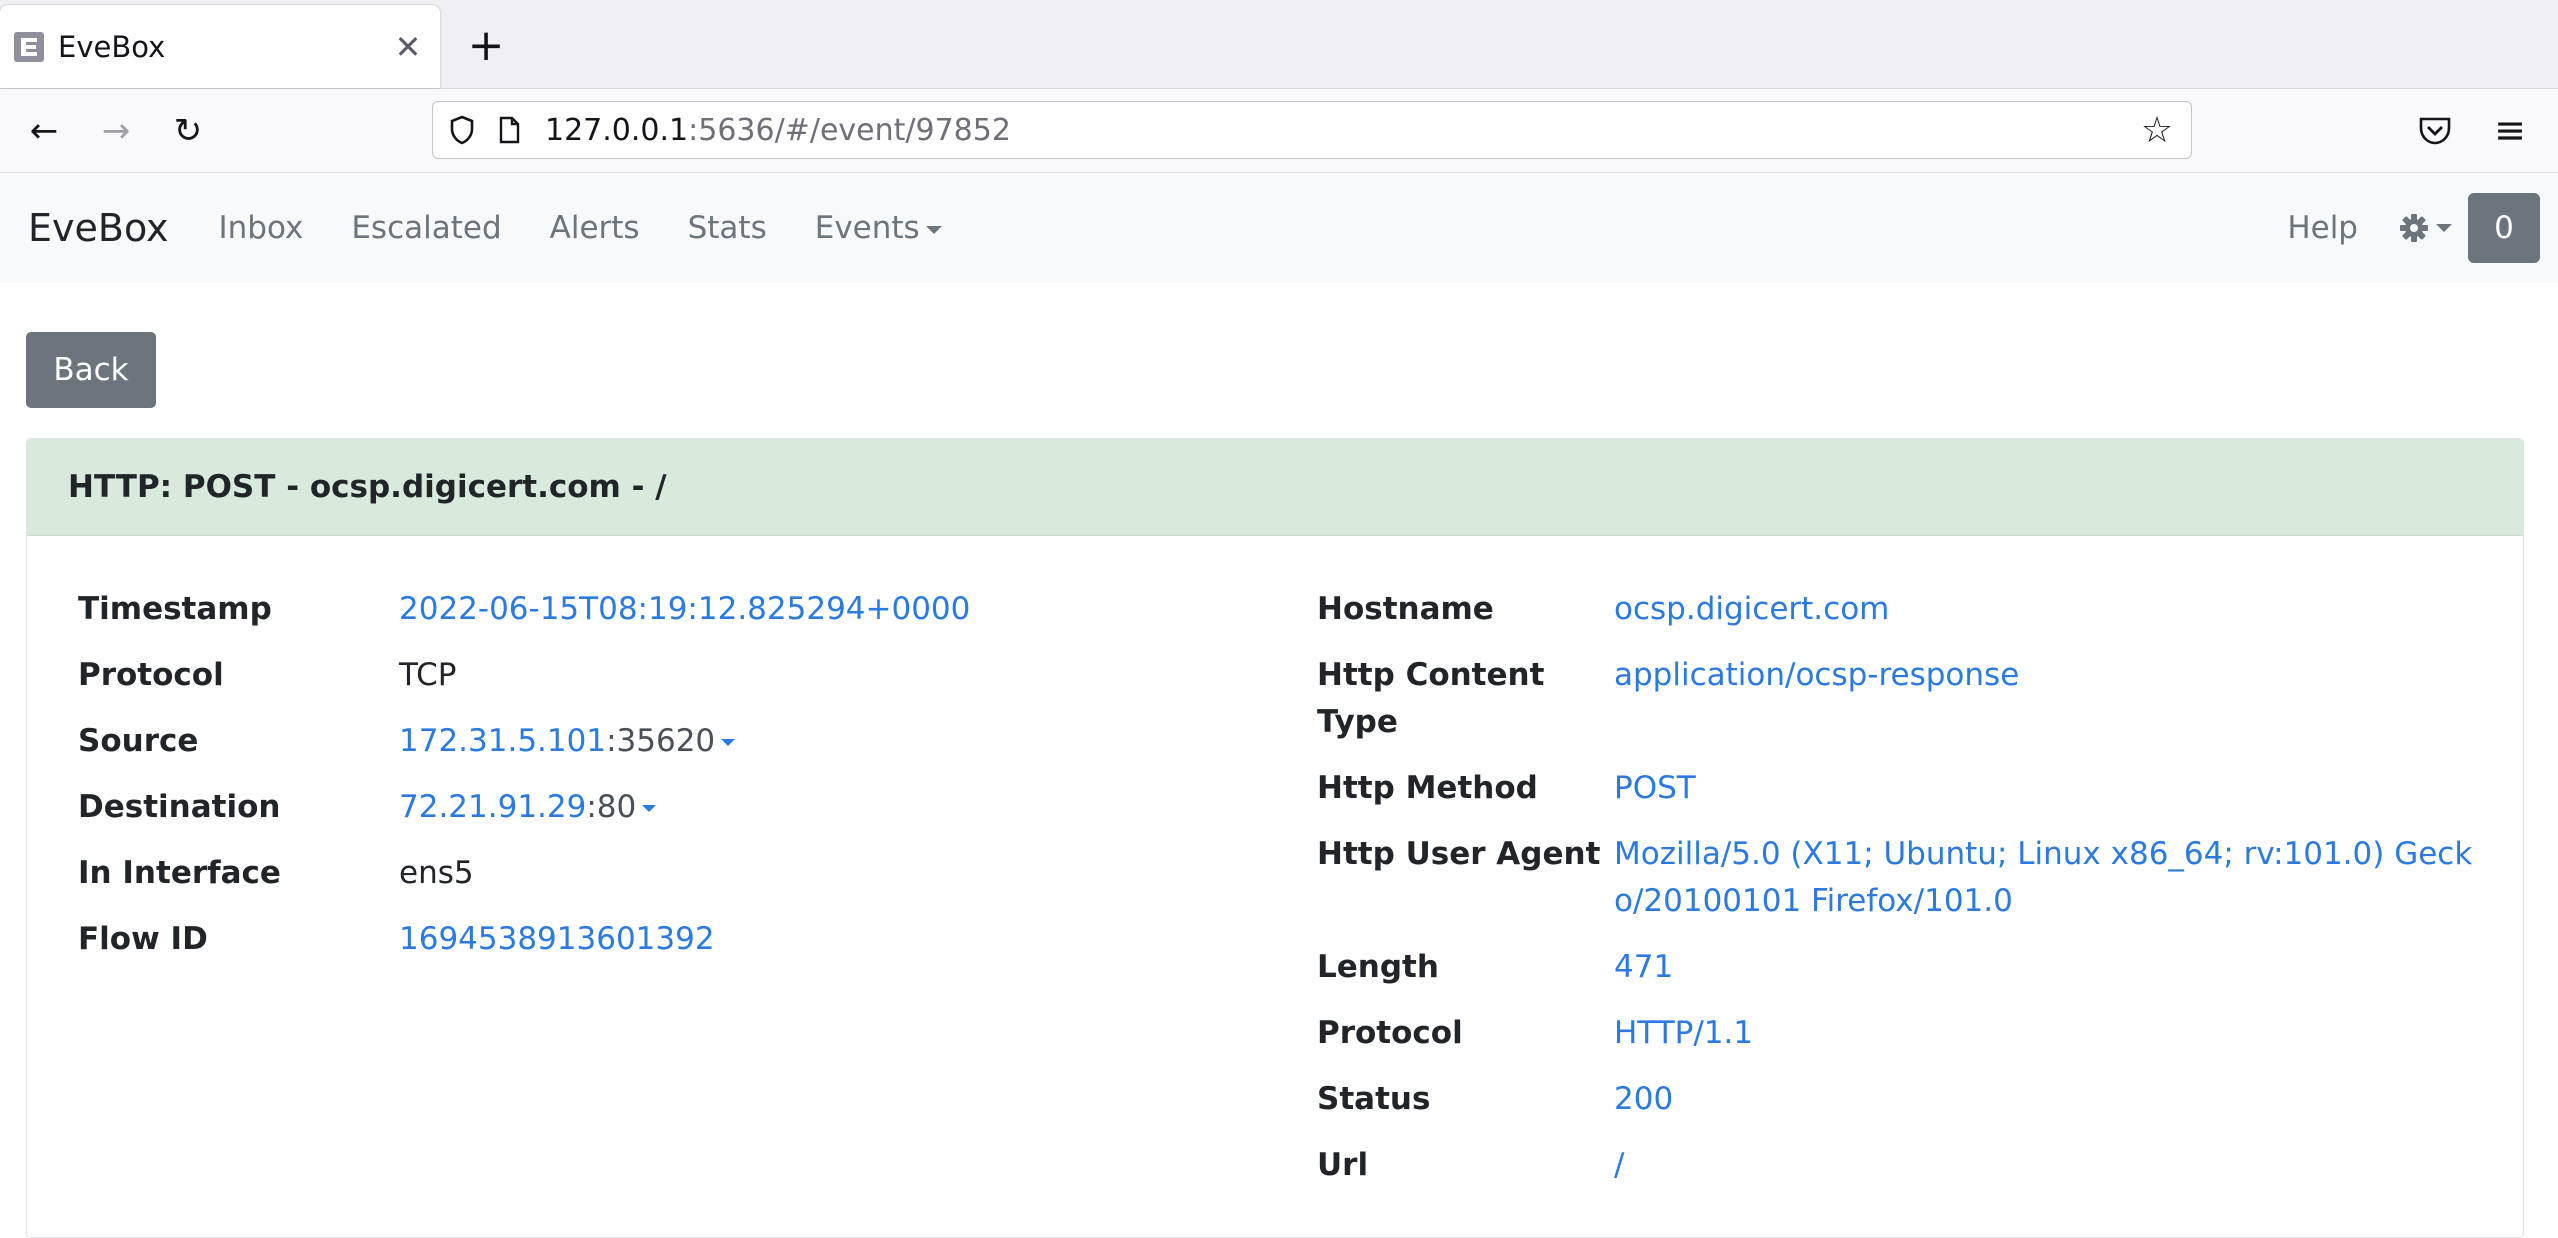 This screenshot has height=1238, width=2558. Describe the element at coordinates (727, 228) in the screenshot. I see `nav-stats: Stats` at that location.